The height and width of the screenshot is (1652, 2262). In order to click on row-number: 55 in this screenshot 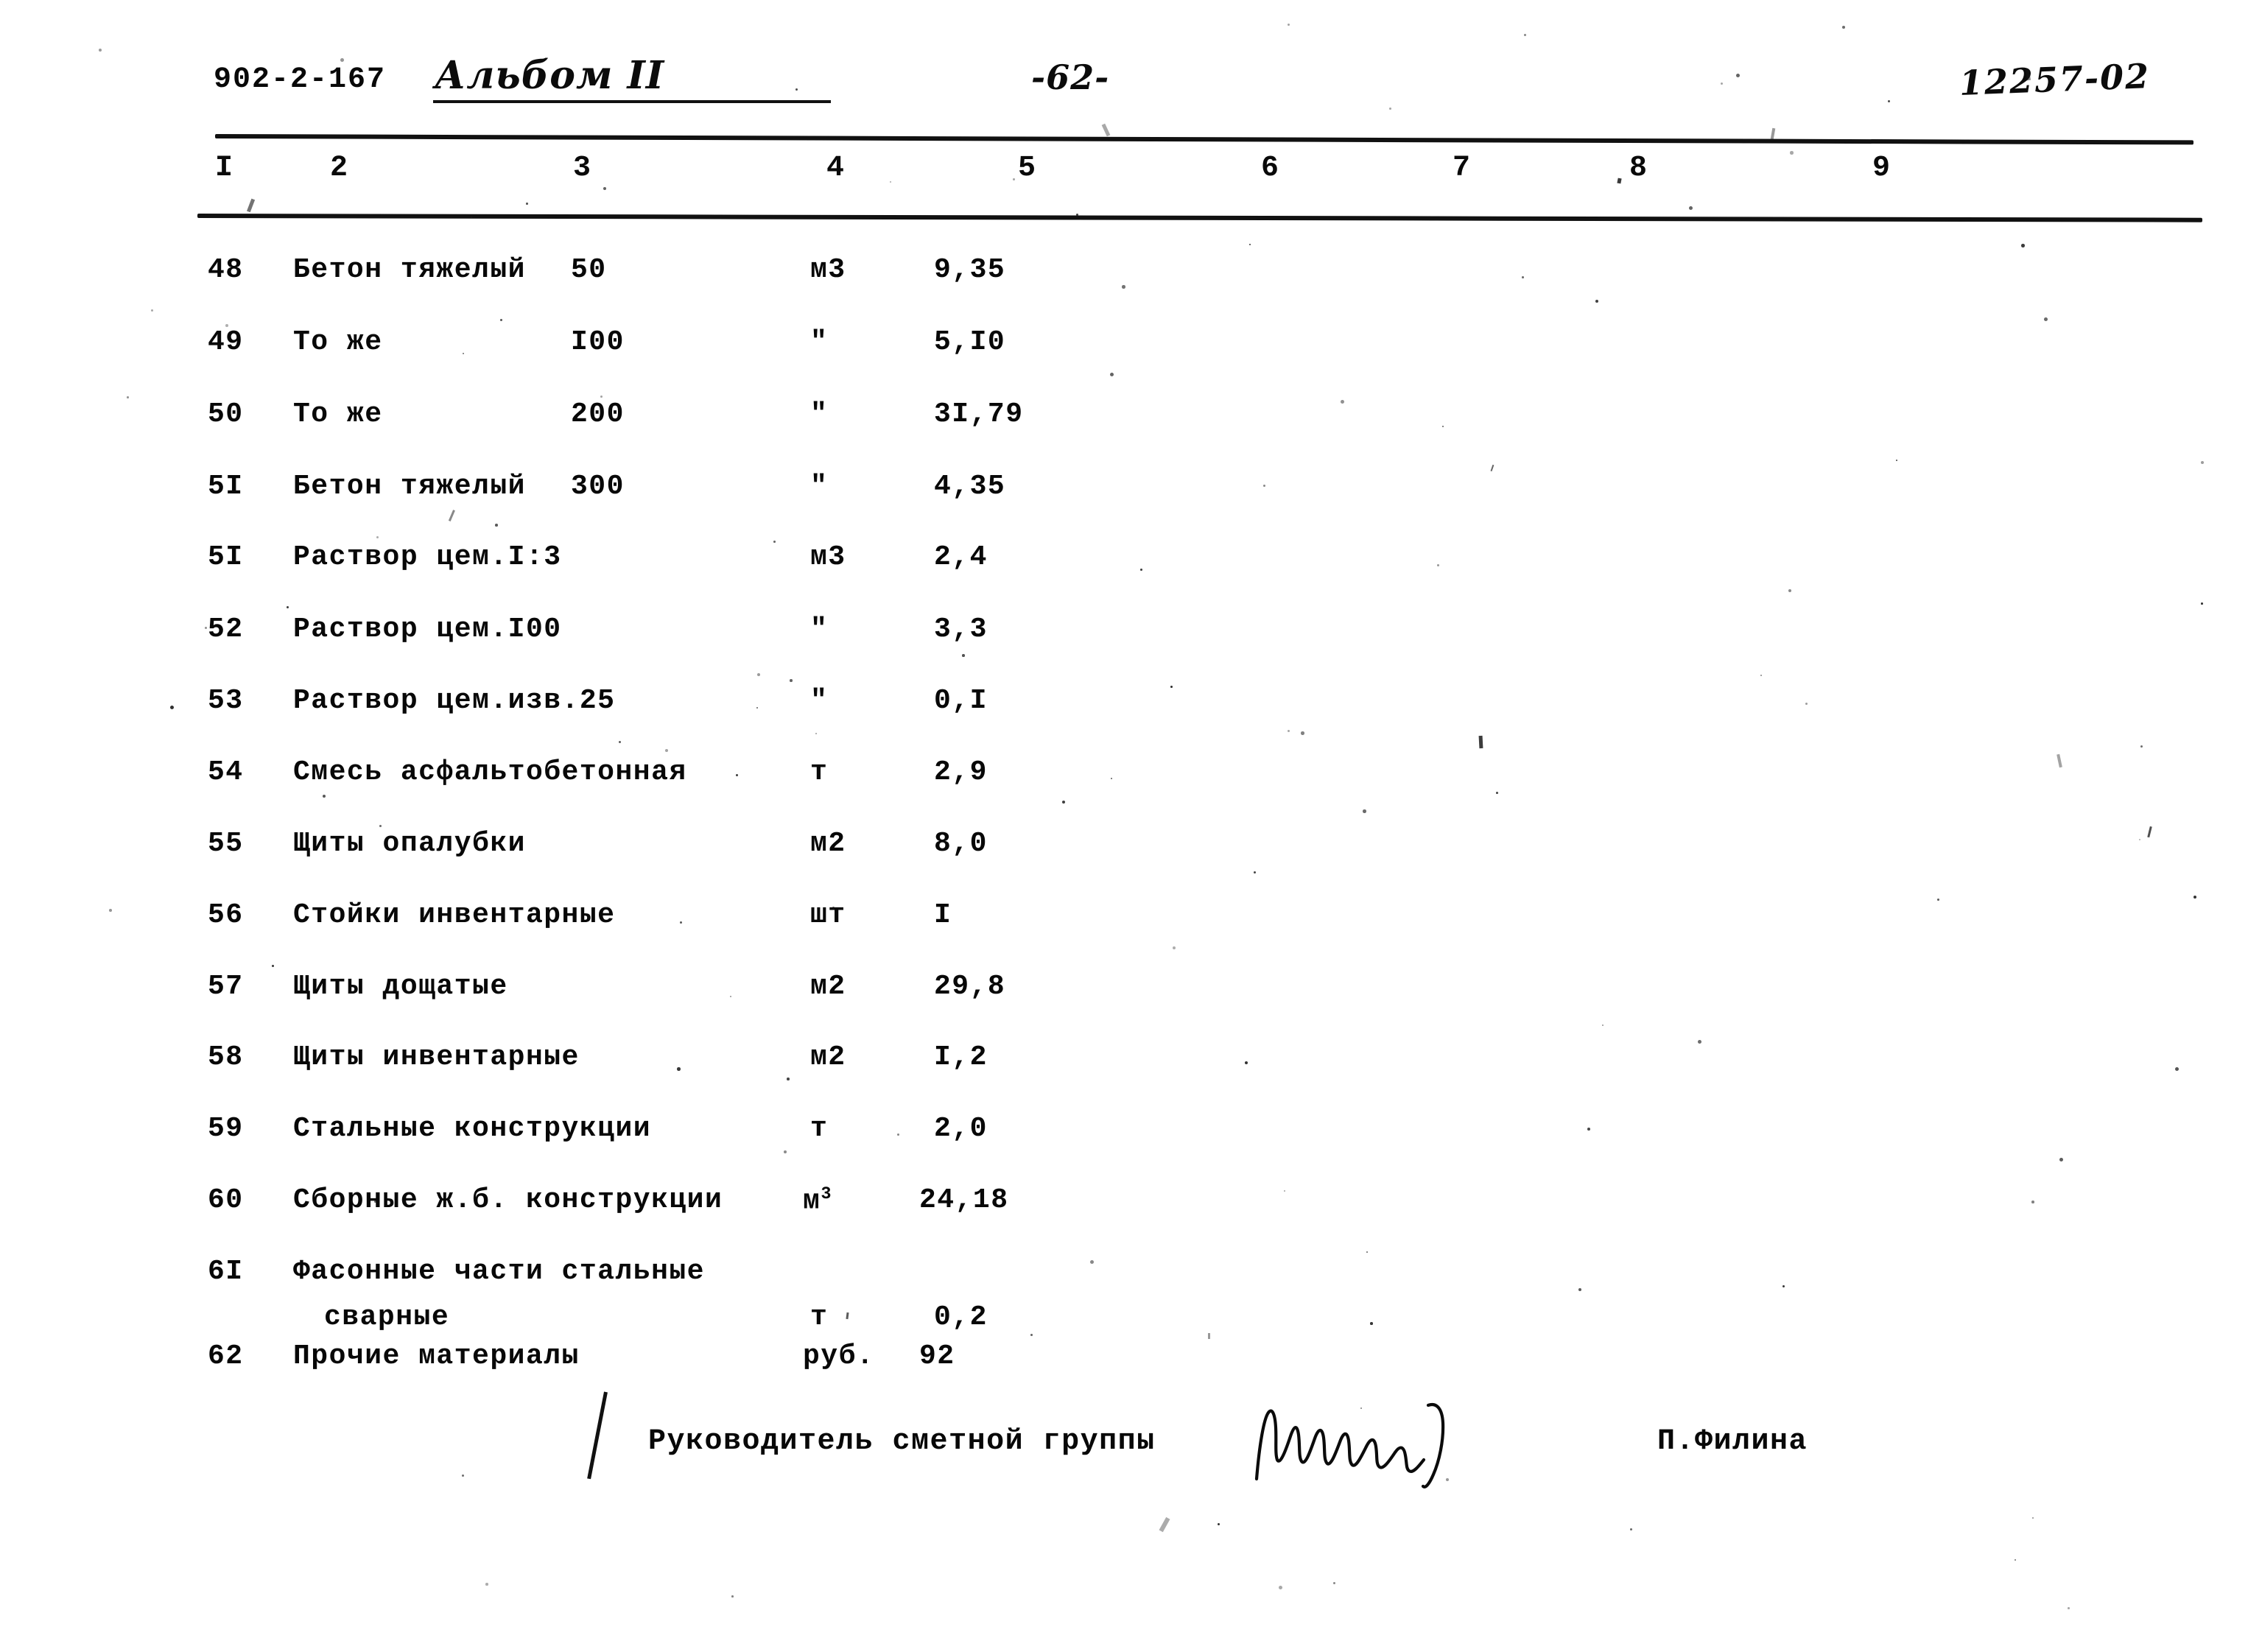, I will do `click(226, 844)`.